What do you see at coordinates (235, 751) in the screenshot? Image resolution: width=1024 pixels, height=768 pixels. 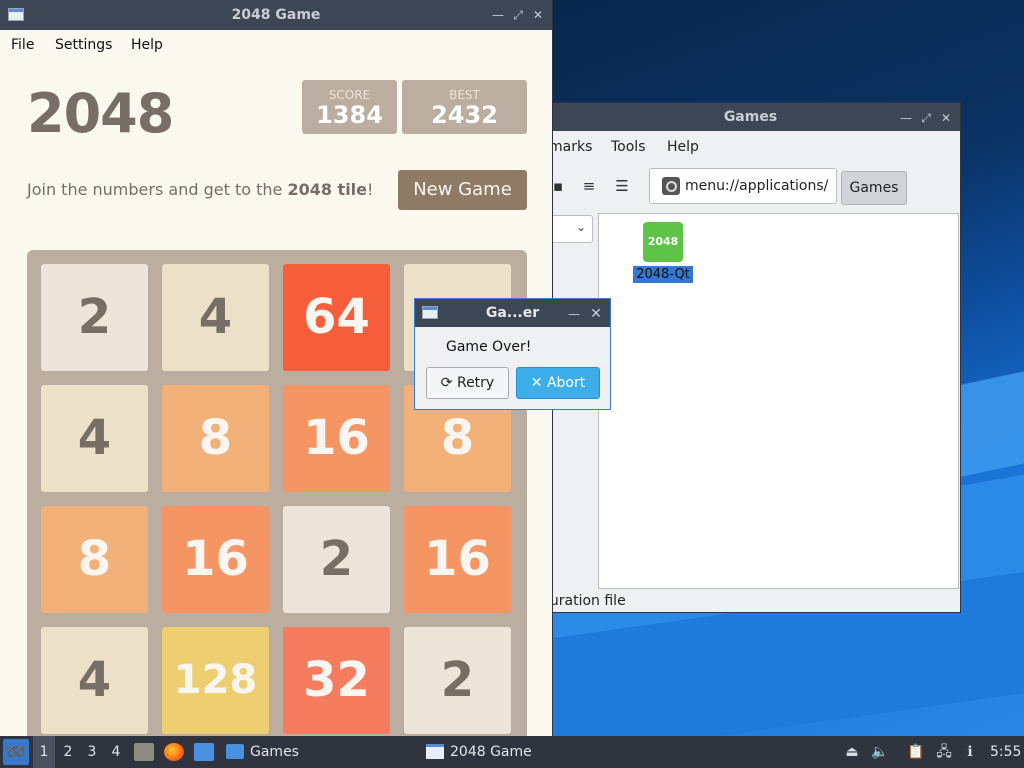 I see `folder-icon` at bounding box center [235, 751].